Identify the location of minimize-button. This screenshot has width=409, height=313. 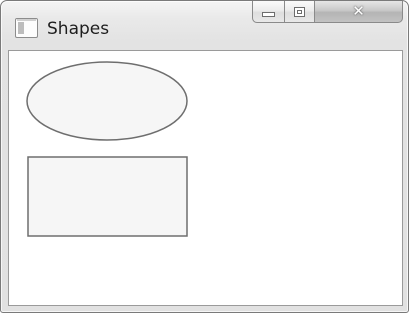
(268, 12).